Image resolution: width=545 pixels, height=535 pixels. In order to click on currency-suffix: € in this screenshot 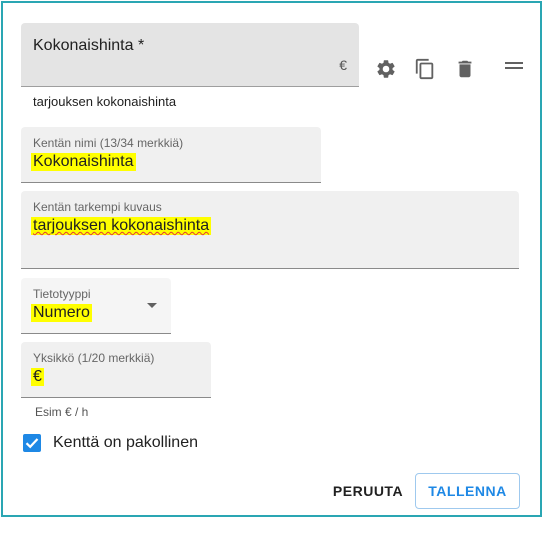, I will do `click(343, 65)`.